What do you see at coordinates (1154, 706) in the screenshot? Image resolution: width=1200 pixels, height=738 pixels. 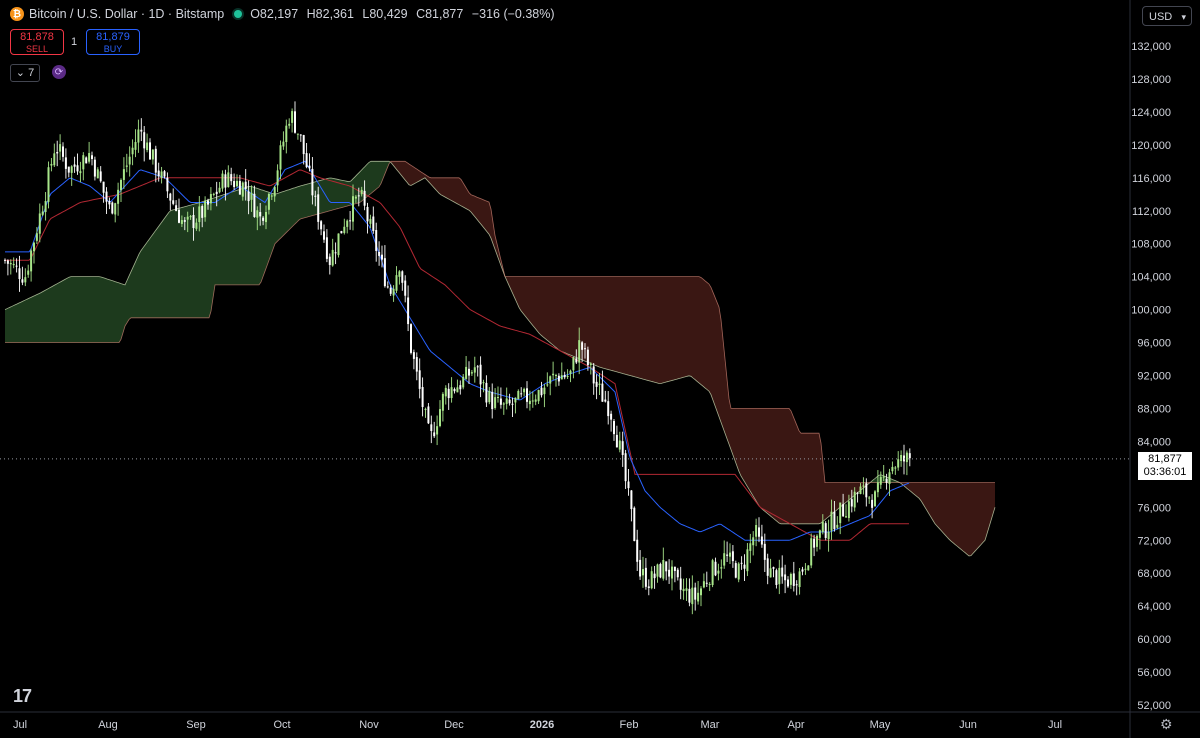 I see `y-tick-label: 52,000` at bounding box center [1154, 706].